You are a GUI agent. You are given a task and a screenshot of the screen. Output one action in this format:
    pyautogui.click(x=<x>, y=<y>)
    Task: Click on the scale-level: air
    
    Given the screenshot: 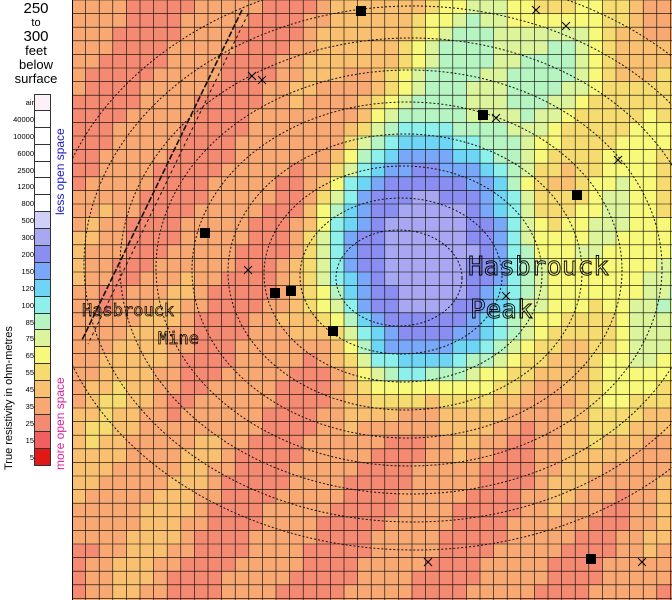 What is the action you would take?
    pyautogui.click(x=27, y=102)
    